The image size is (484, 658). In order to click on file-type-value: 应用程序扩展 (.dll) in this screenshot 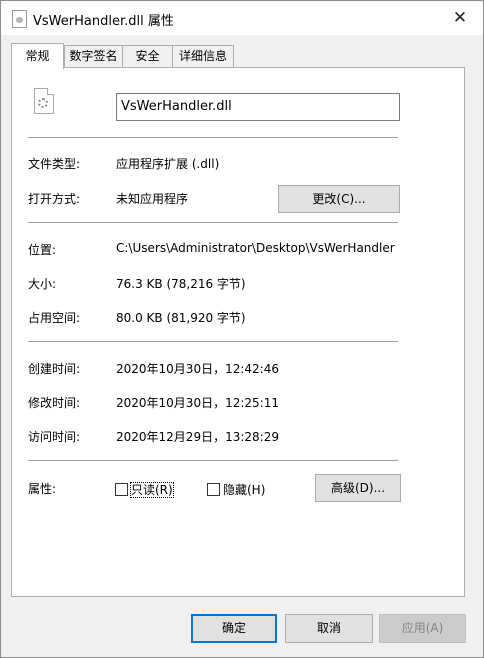, I will do `click(168, 164)`.